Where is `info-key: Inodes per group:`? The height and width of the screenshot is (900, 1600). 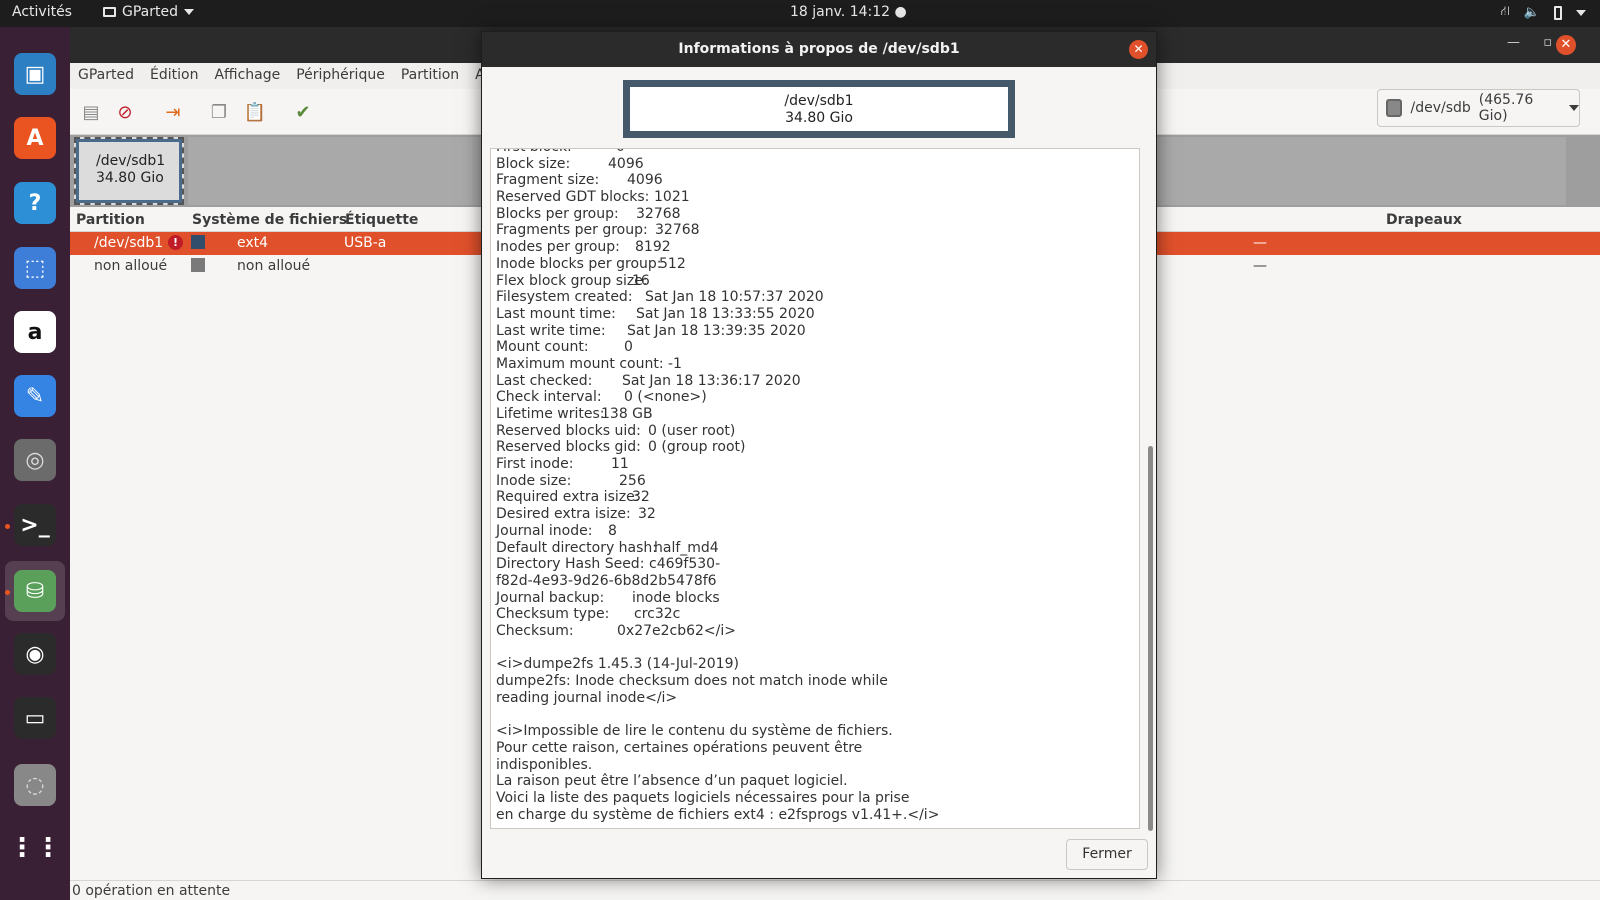
info-key: Inodes per group: is located at coordinates (558, 247).